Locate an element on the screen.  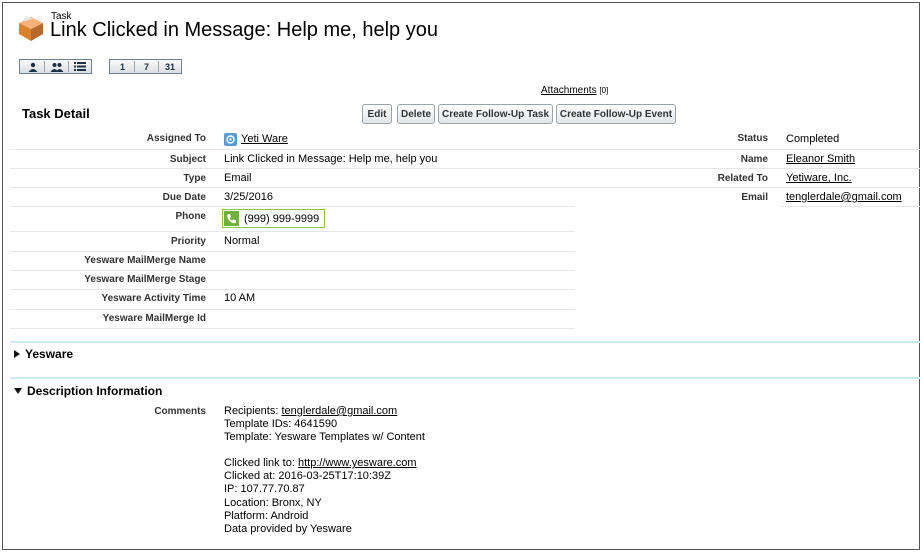
provided-by-line: Data provided by Yesware is located at coordinates (288, 528).